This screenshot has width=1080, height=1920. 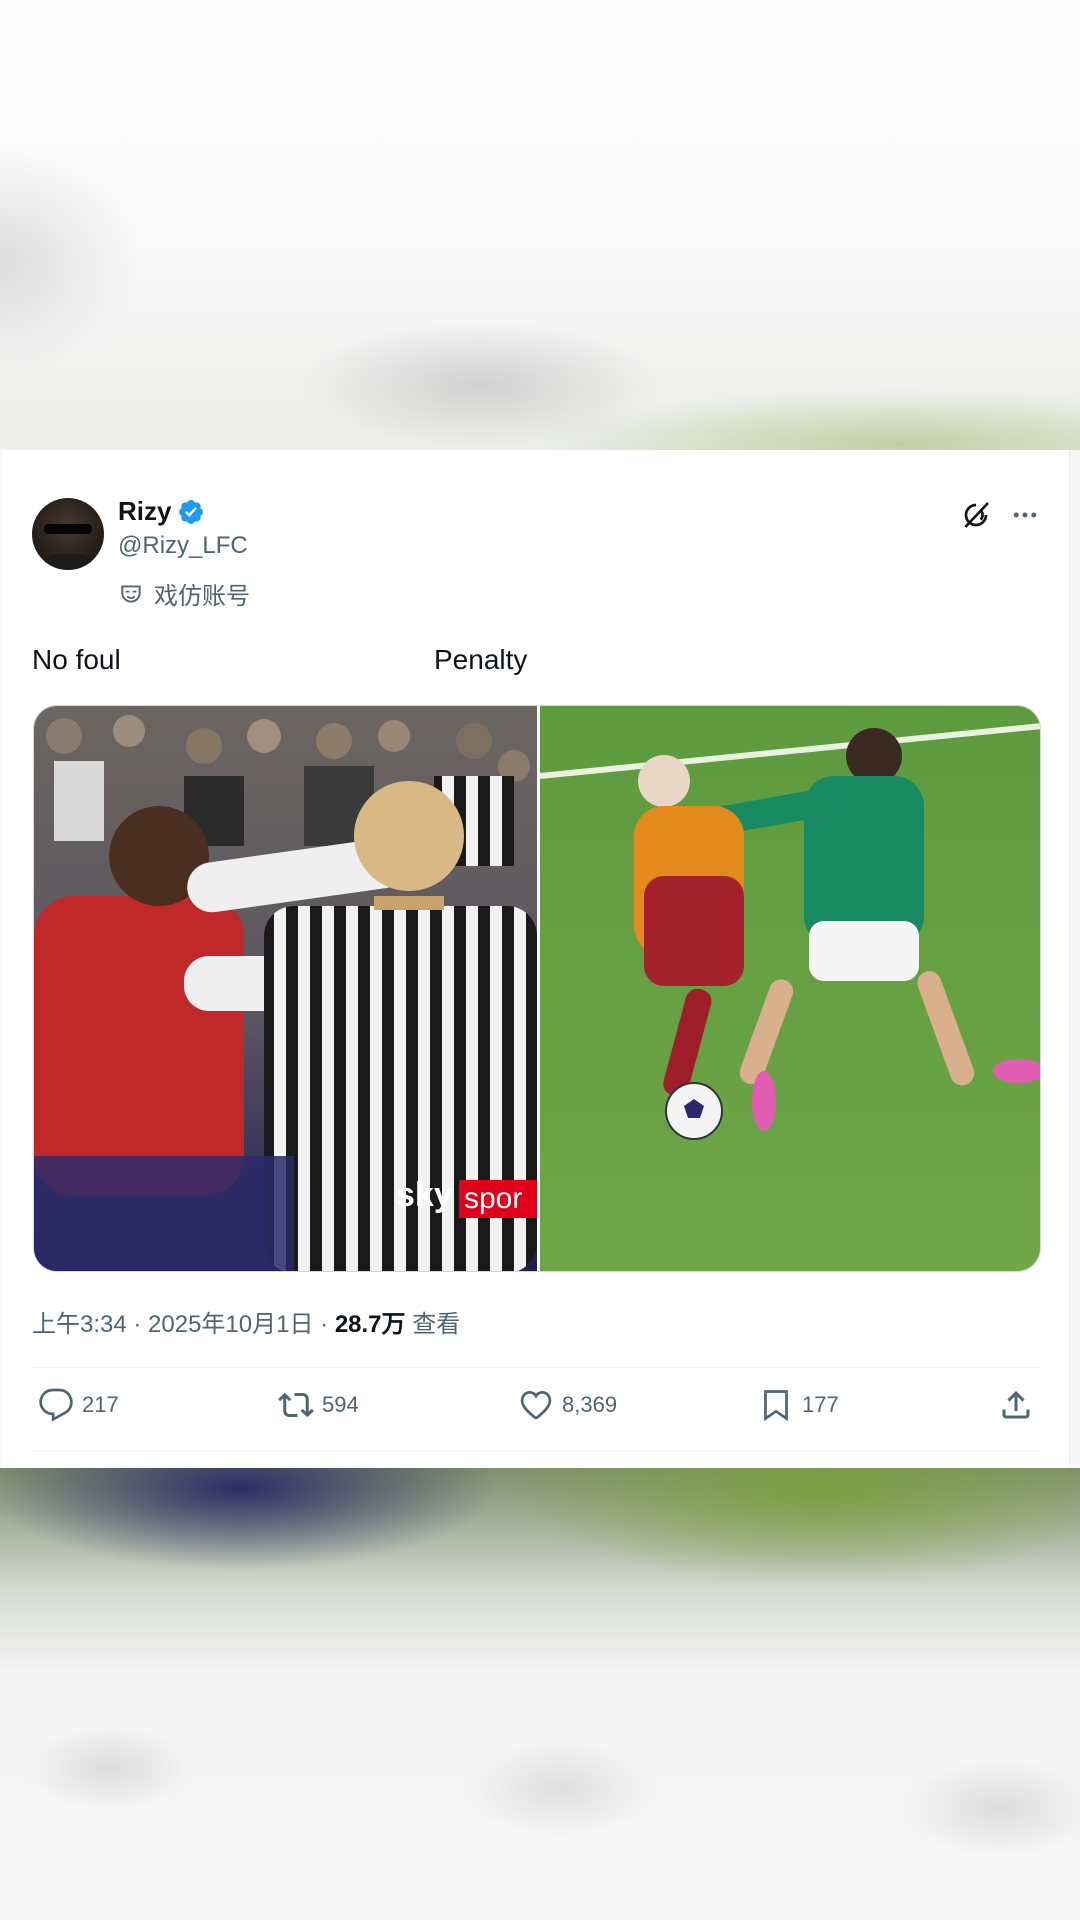 I want to click on avatar-shirt, so click(x=68, y=562).